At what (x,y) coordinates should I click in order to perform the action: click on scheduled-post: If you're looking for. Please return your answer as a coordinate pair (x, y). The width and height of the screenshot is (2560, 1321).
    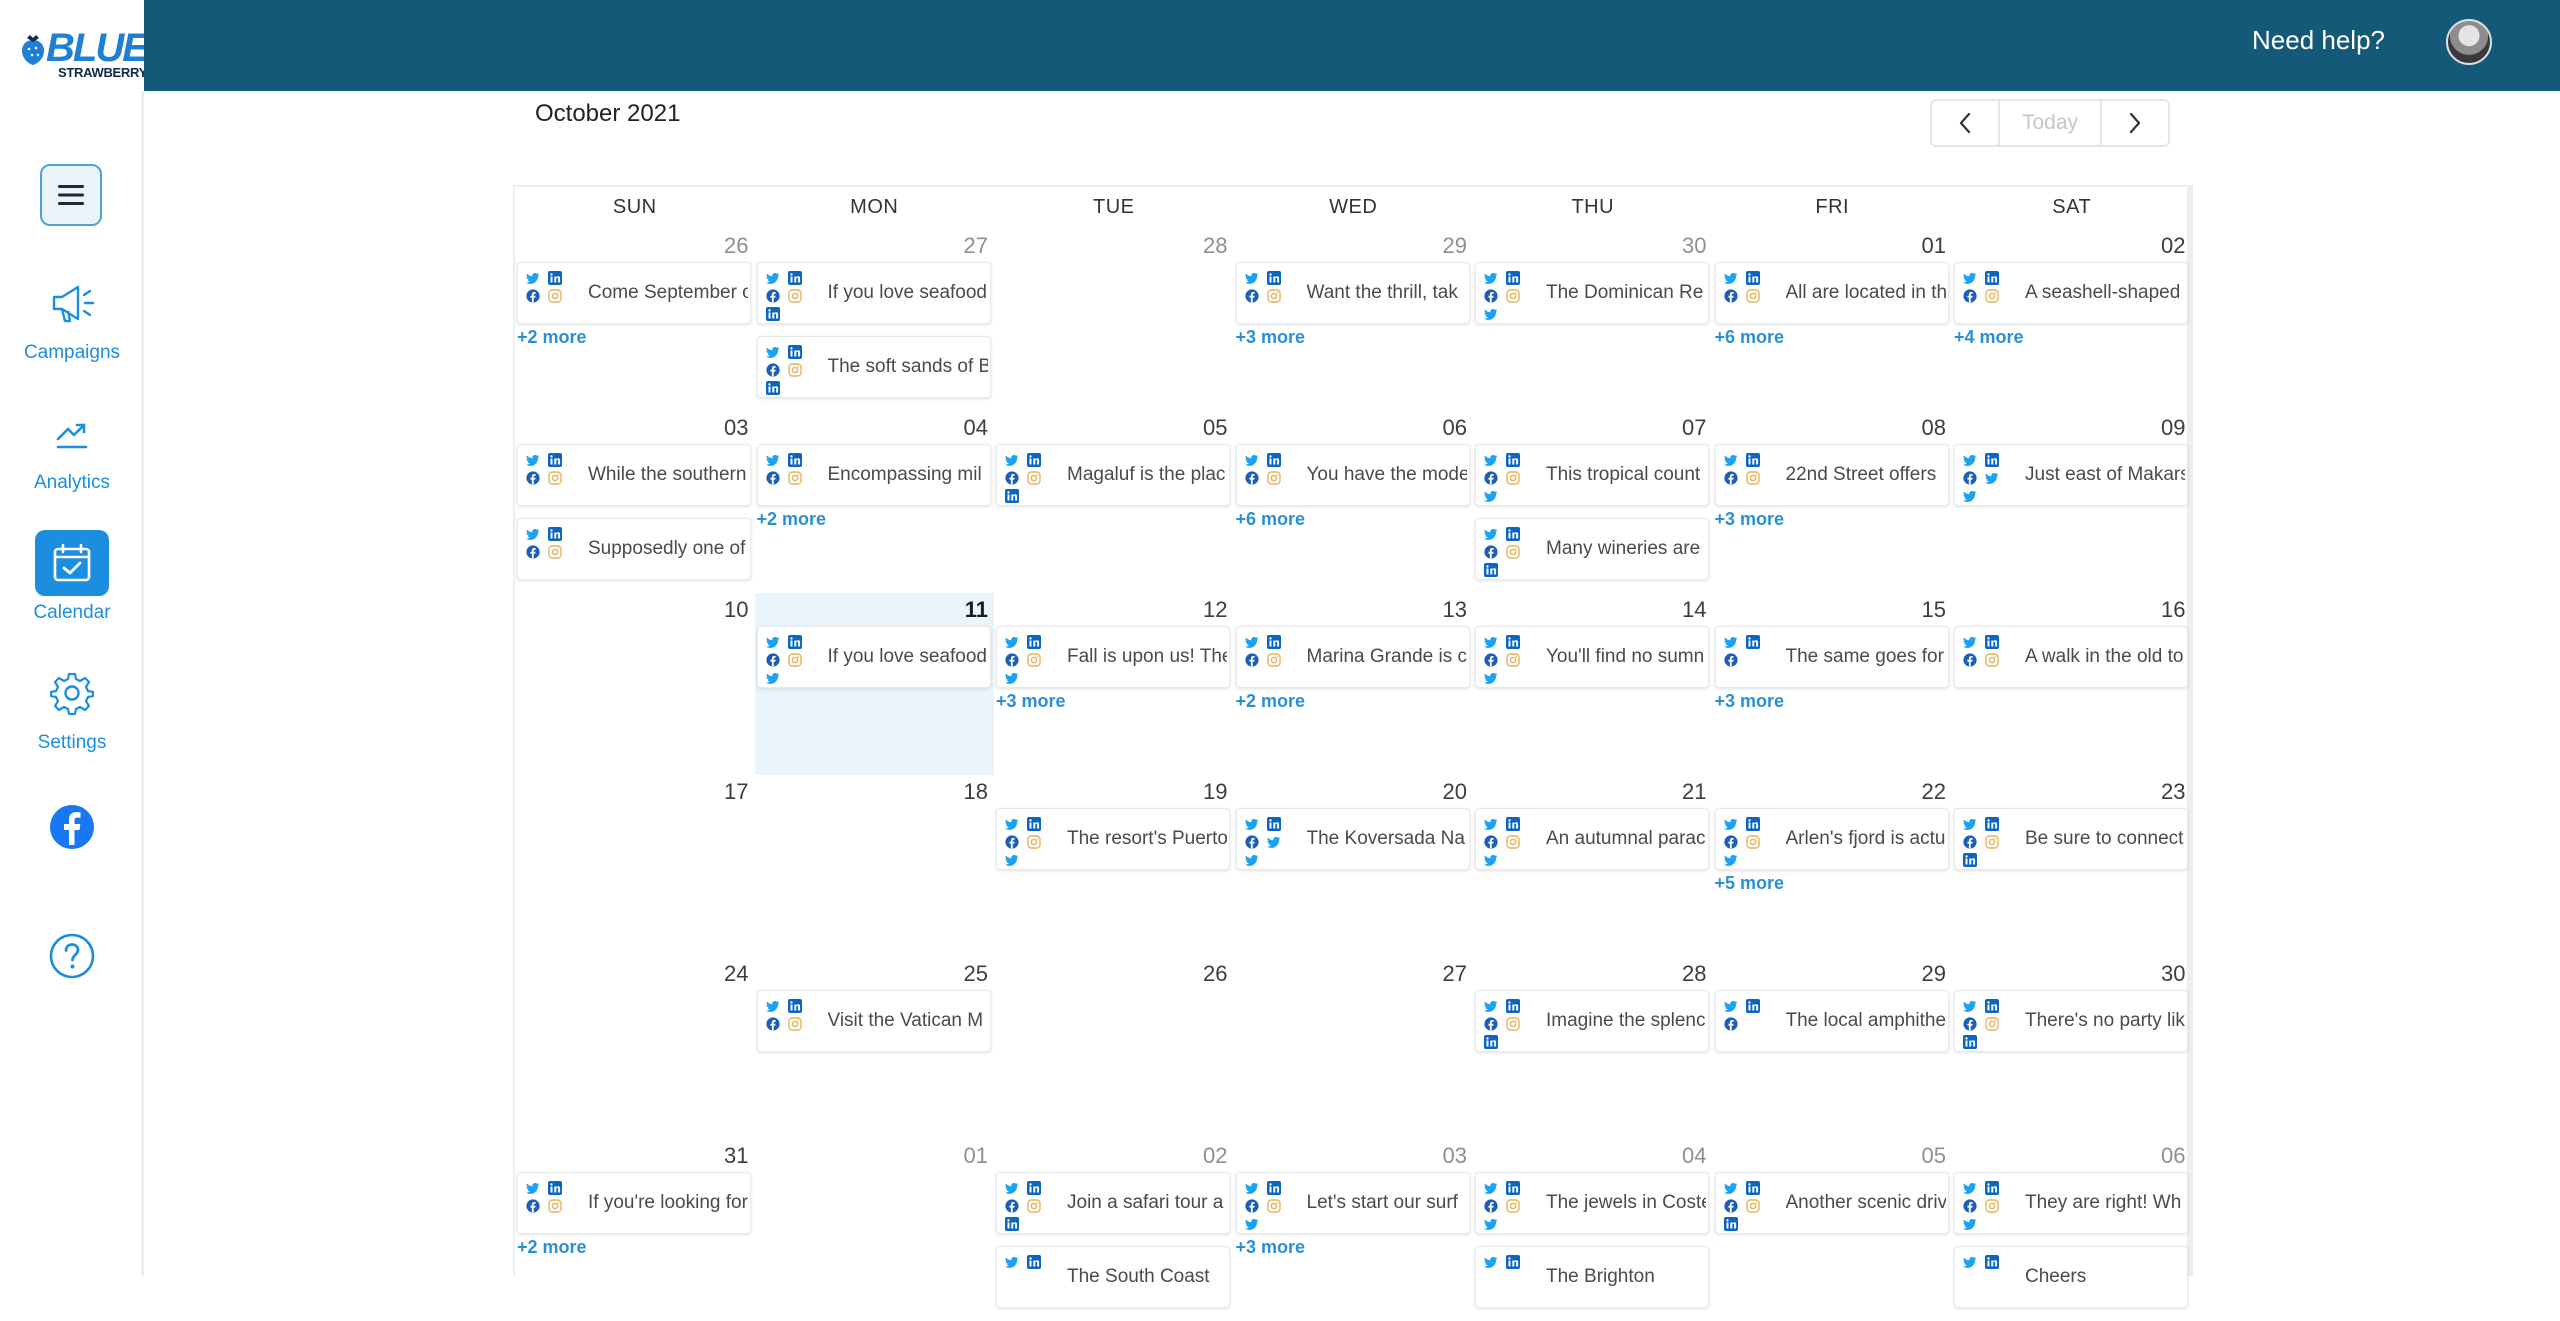
    Looking at the image, I should click on (634, 1203).